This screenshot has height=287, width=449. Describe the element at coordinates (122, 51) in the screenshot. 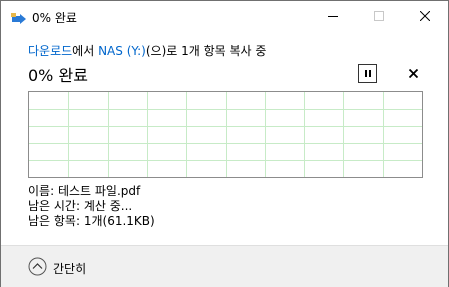

I see `destination-link: NAS (Y:)` at that location.